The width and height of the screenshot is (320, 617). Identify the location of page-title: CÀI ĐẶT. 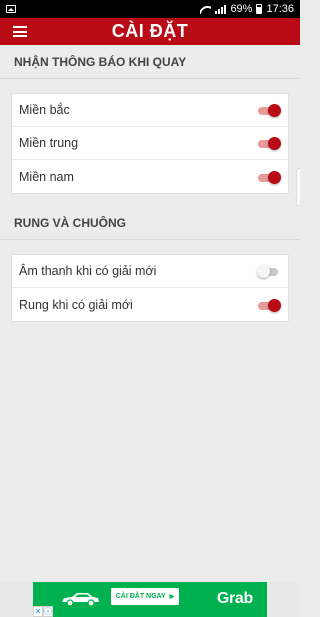
(150, 31).